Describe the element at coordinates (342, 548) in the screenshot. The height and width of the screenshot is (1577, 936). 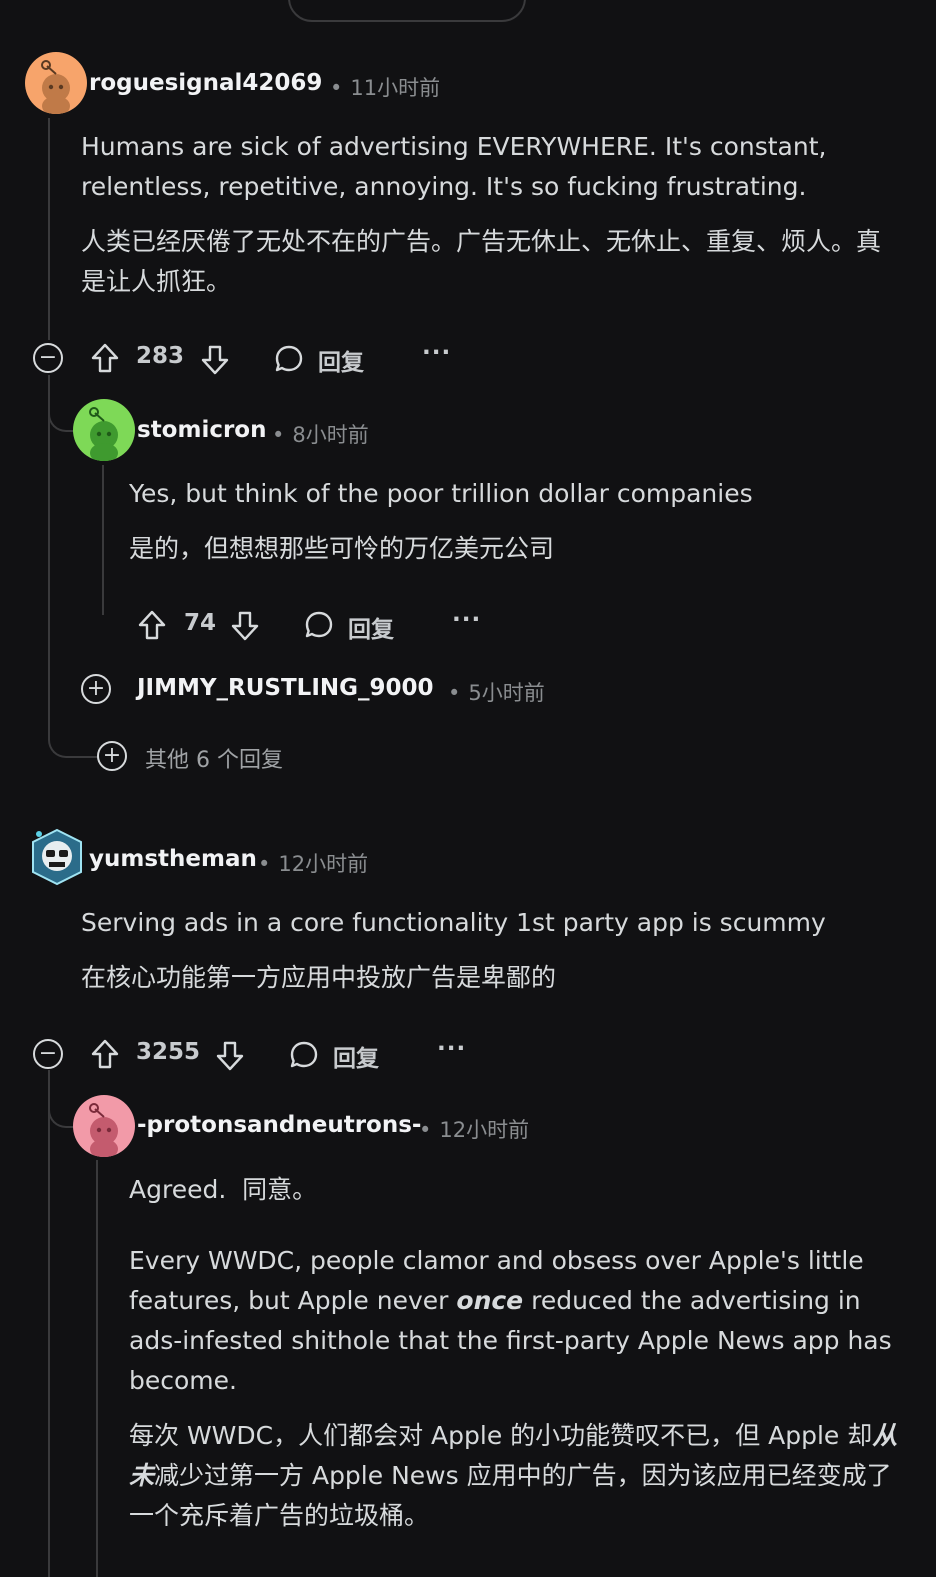
I see `comment-body-zh: 是的，但想想那些可怜的万亿美元公司` at that location.